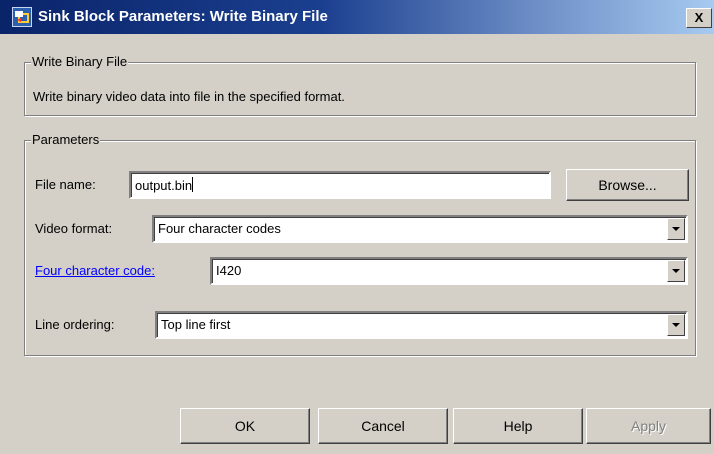 Image resolution: width=714 pixels, height=454 pixels. Describe the element at coordinates (196, 324) in the screenshot. I see `line-ordering-value: Top line first` at that location.